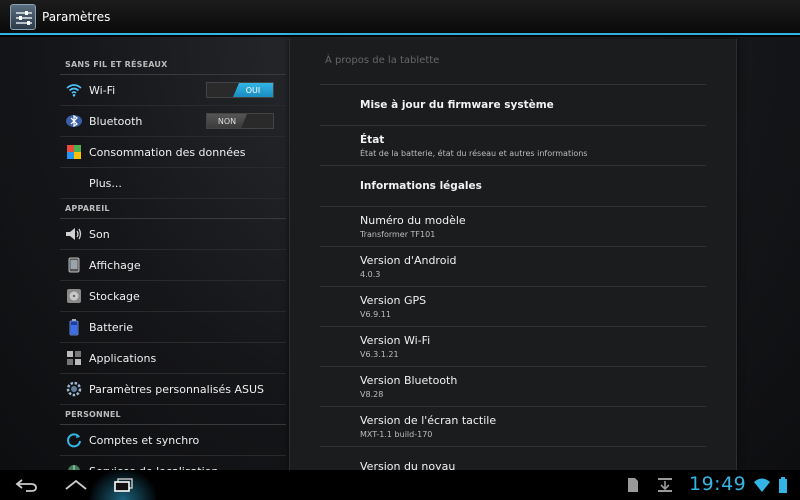  I want to click on list-item-legal-info: Informations légales, so click(513, 186).